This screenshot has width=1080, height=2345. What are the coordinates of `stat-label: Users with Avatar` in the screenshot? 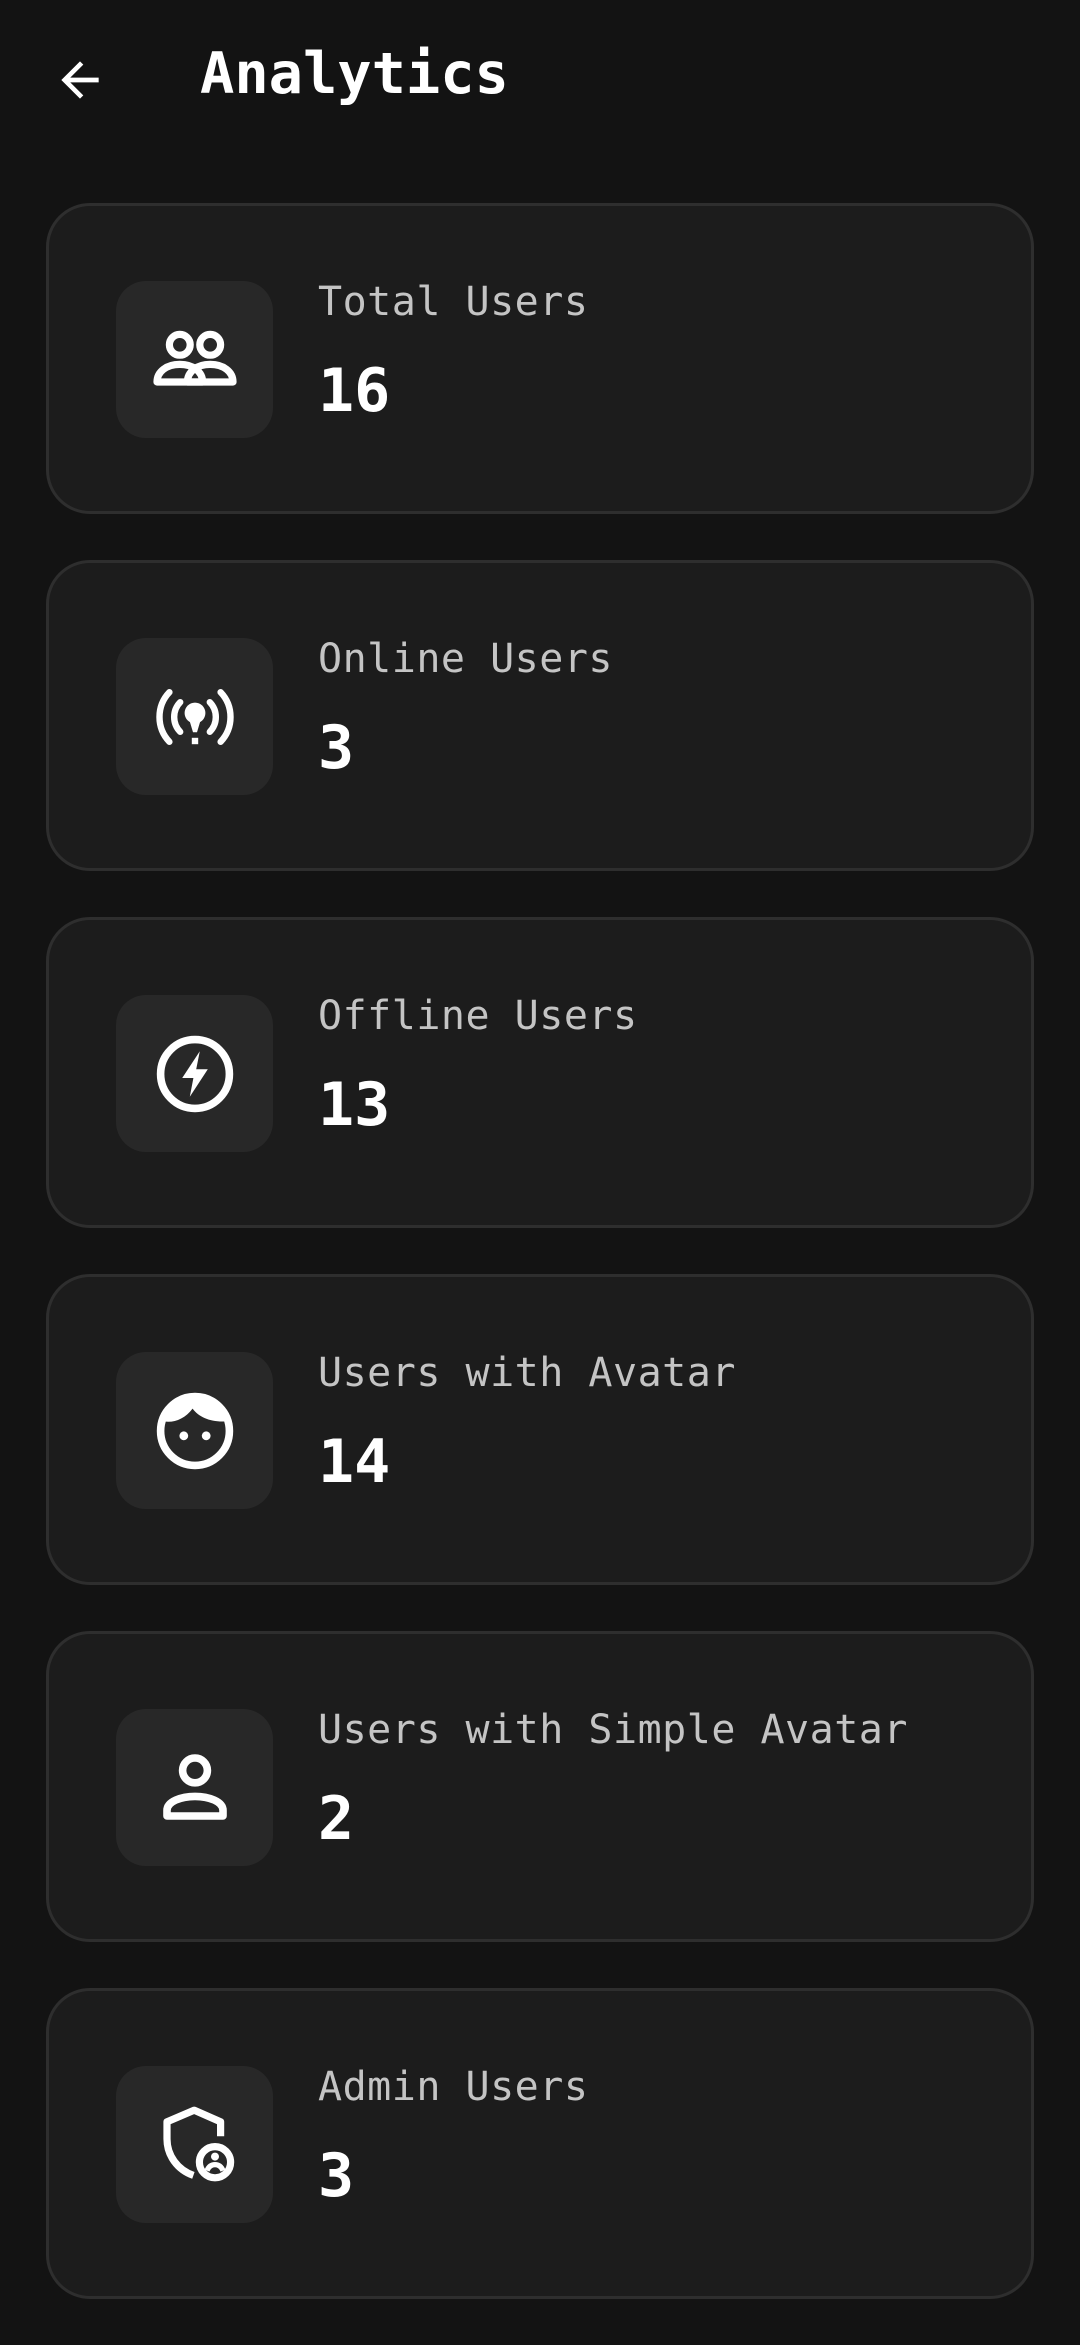 It's located at (527, 1373).